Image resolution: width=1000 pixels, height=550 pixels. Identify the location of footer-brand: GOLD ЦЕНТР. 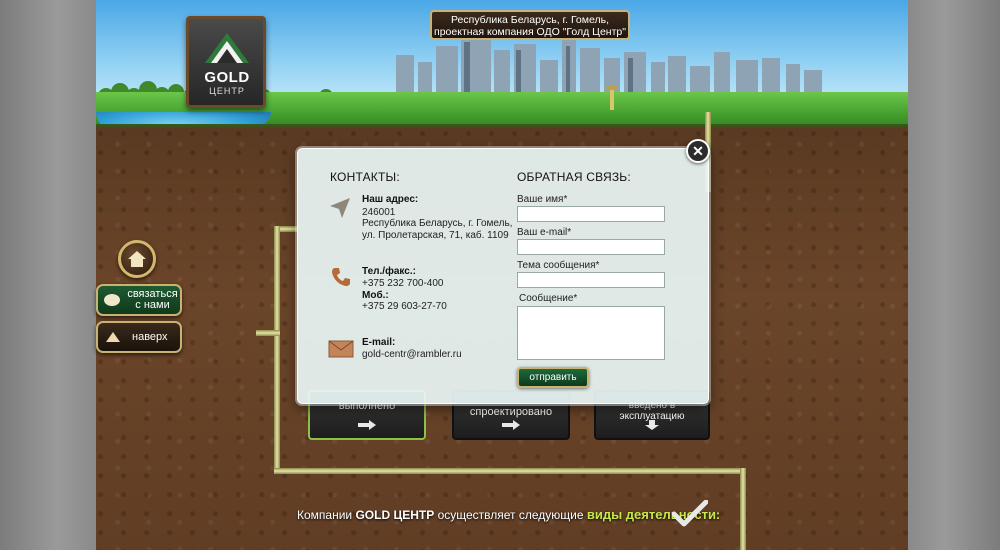
(395, 515).